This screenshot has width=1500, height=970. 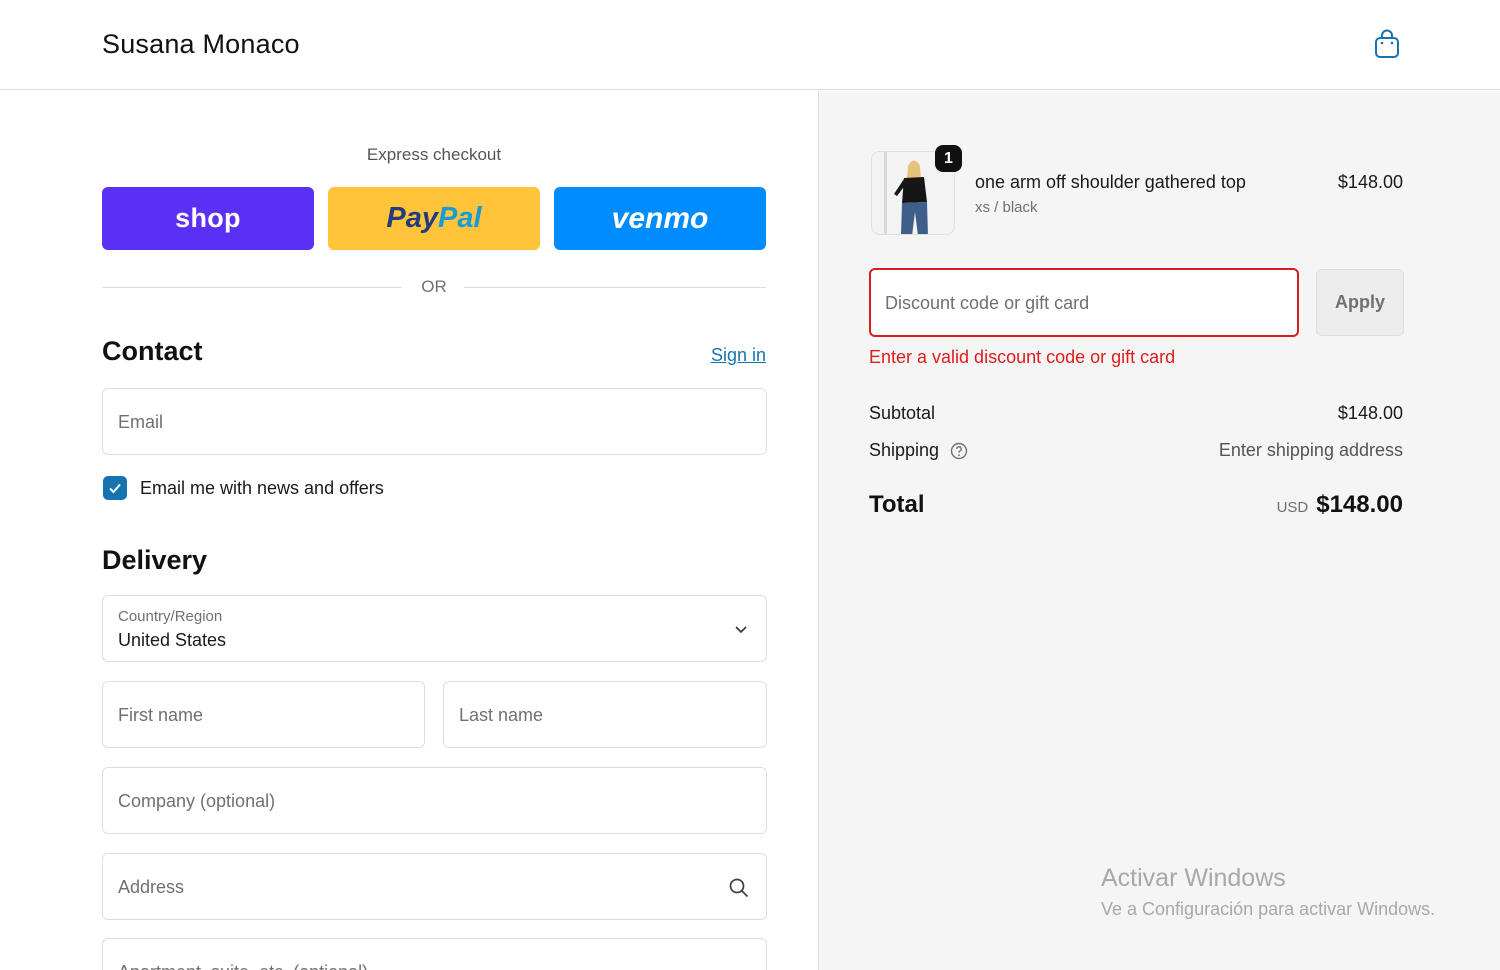 I want to click on contact-heading: Contact, so click(x=152, y=351).